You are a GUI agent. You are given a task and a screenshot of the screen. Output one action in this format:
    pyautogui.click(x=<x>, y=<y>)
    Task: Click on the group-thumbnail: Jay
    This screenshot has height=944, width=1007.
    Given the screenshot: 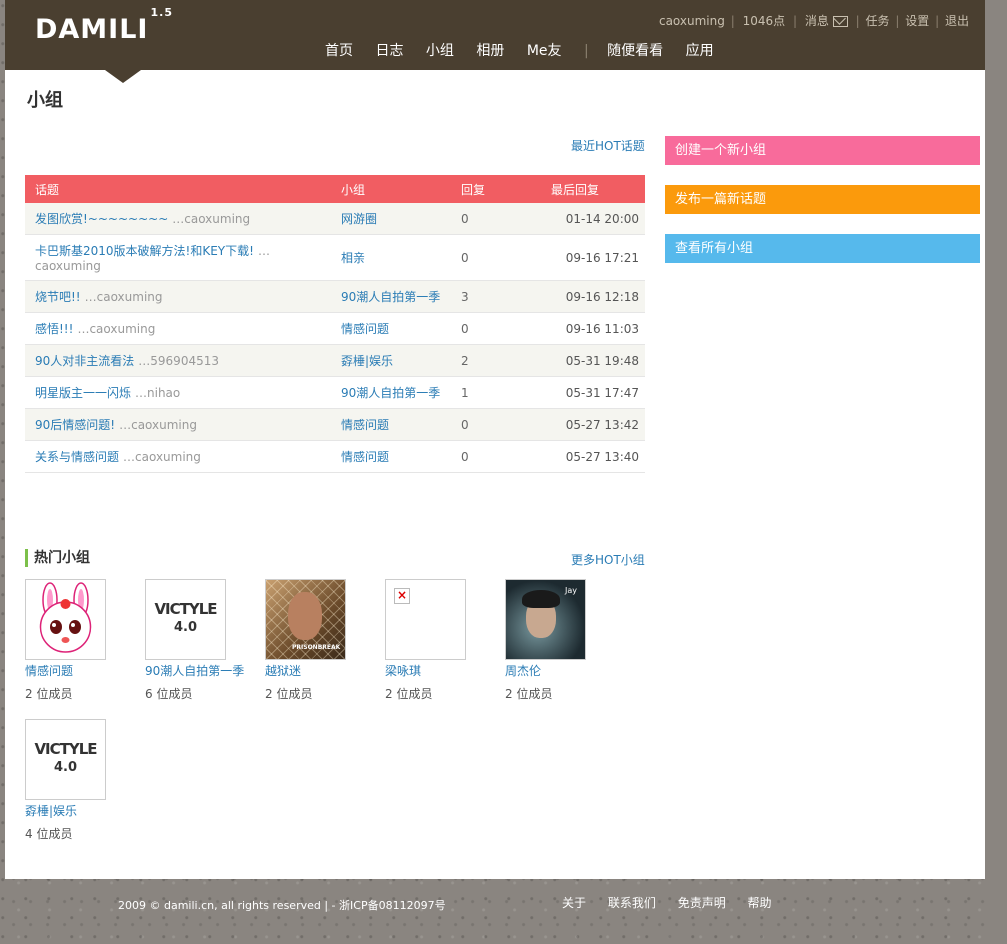 What is the action you would take?
    pyautogui.click(x=545, y=619)
    